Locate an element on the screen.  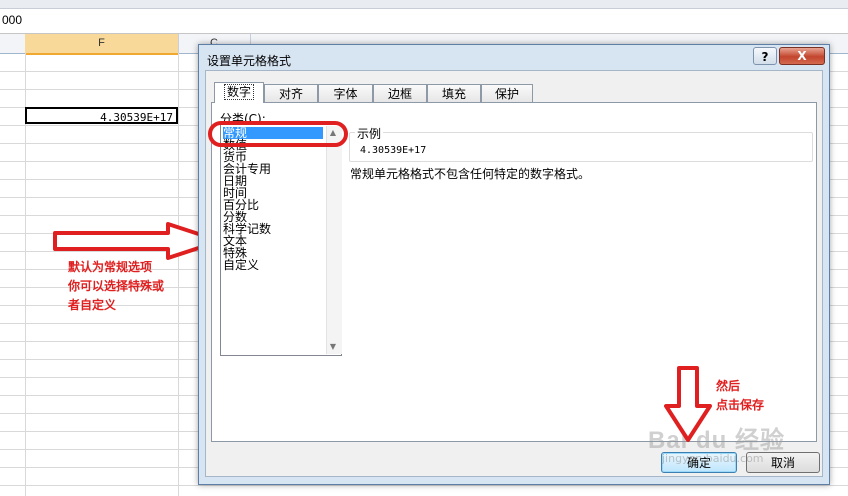
scroll-down-icon: ▼ is located at coordinates (333, 348).